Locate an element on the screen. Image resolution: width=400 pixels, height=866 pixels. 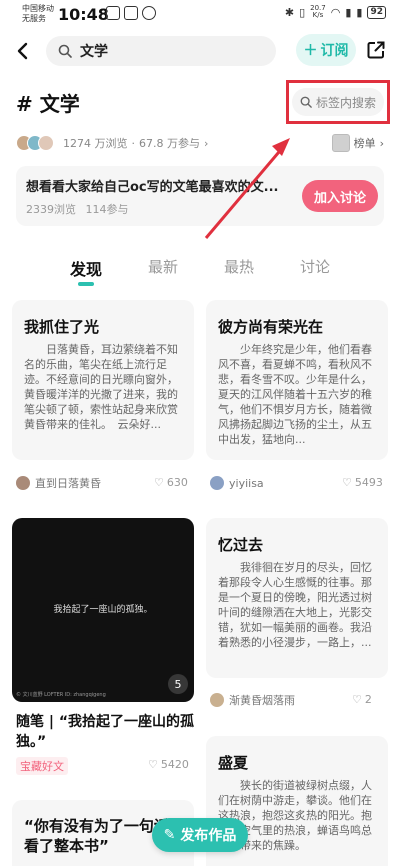
share-icon is located at coordinates (376, 50).